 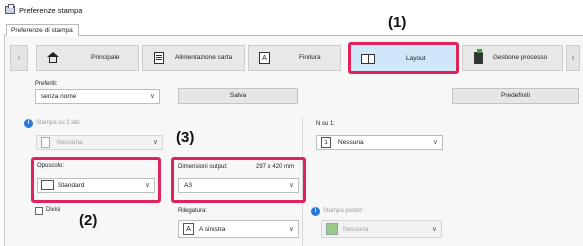 What do you see at coordinates (326, 124) in the screenshot?
I see `n-up-label: N su 1:` at bounding box center [326, 124].